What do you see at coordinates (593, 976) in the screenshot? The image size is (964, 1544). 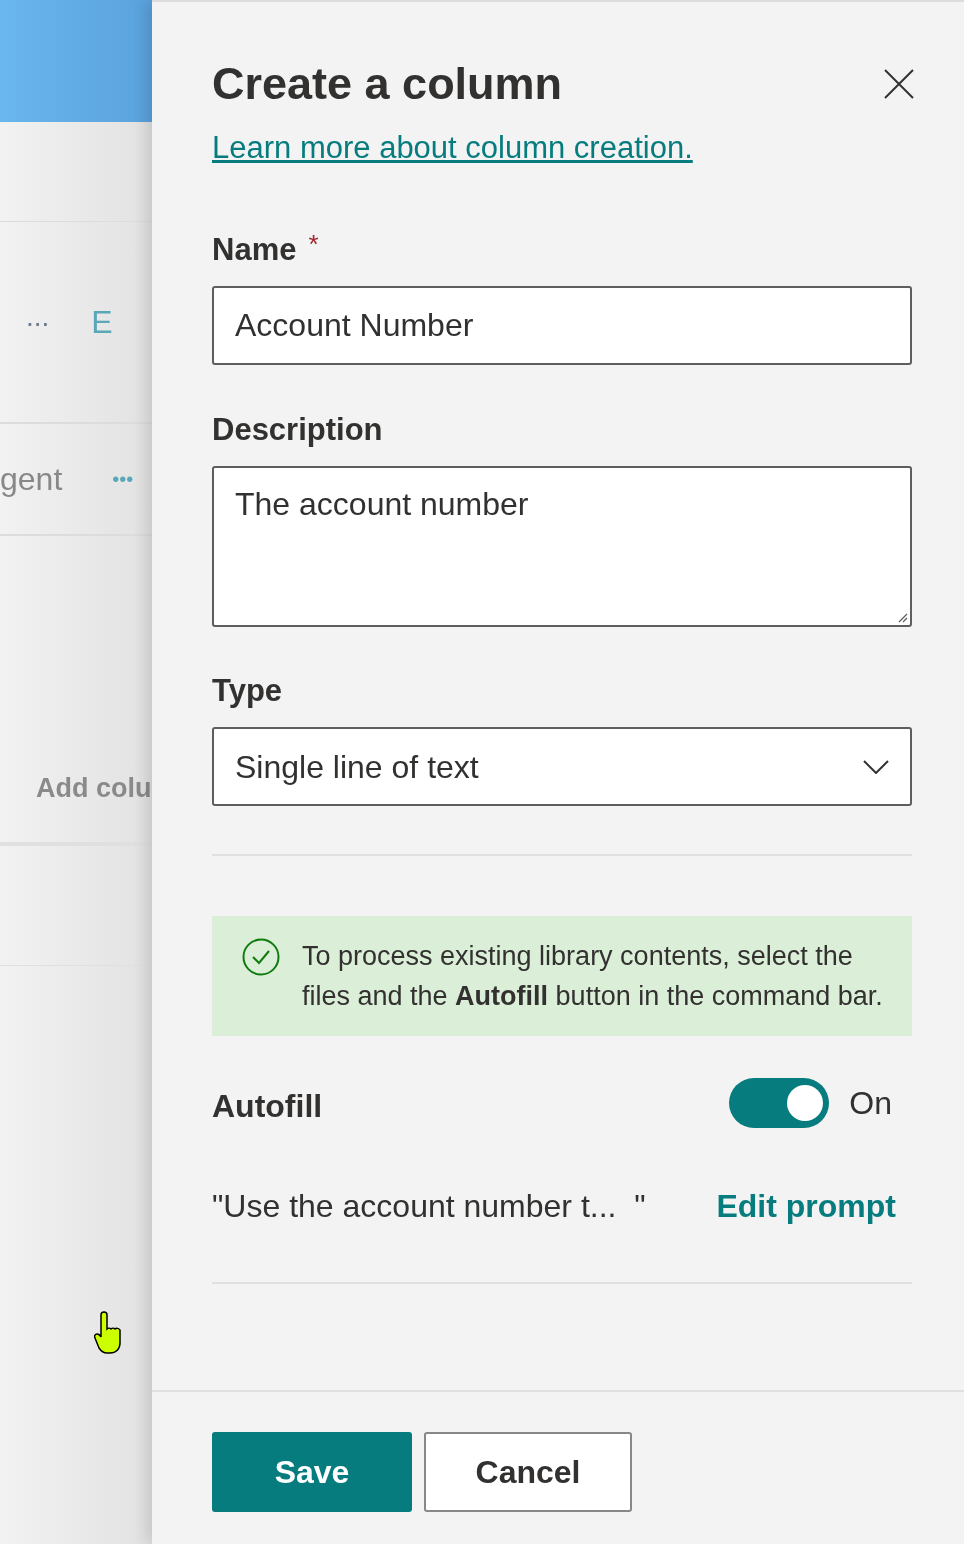 I see `info-text: To process existing library contents, select the files and the Autofill button in the command bar.` at bounding box center [593, 976].